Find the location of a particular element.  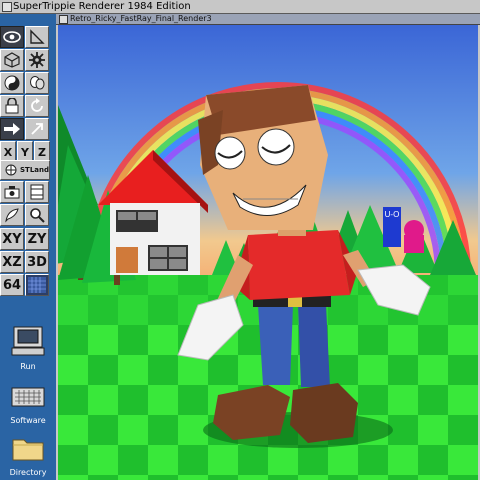

cube-icon is located at coordinates (12, 60).